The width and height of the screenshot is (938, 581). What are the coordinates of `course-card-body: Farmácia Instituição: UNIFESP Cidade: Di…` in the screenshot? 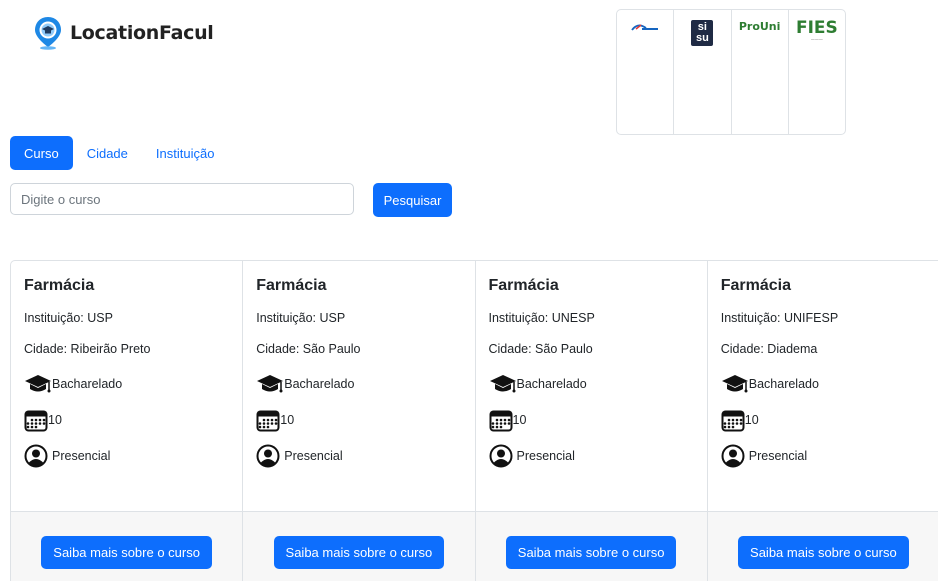 It's located at (822, 386).